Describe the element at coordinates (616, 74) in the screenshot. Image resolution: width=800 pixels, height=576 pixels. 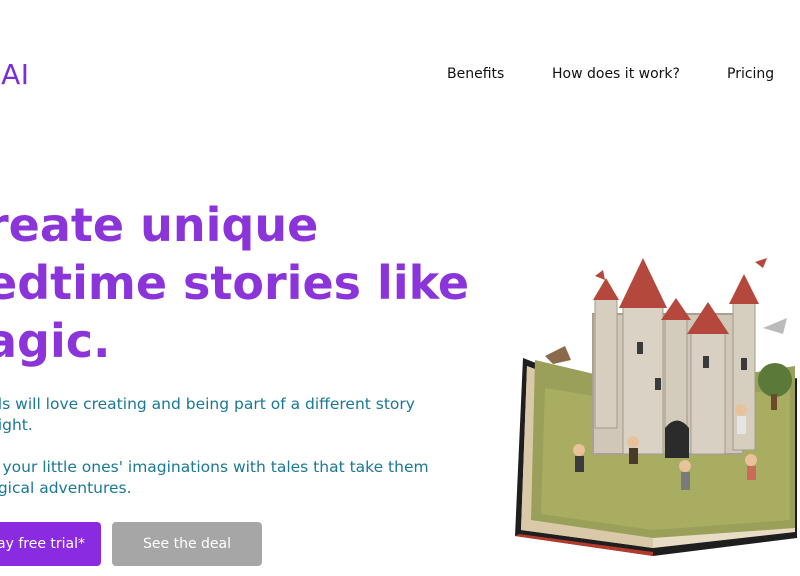
I see `nav-how-it-works: How does it work?` at that location.